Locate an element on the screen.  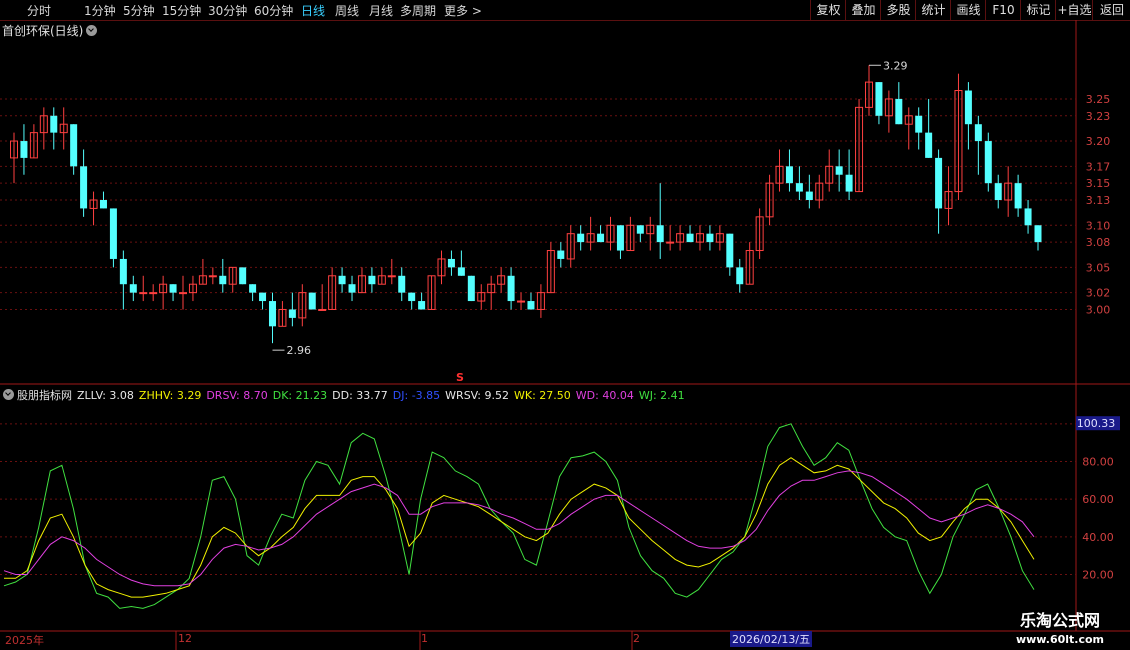
price-tick-6: 3.10 is located at coordinates (1098, 225).